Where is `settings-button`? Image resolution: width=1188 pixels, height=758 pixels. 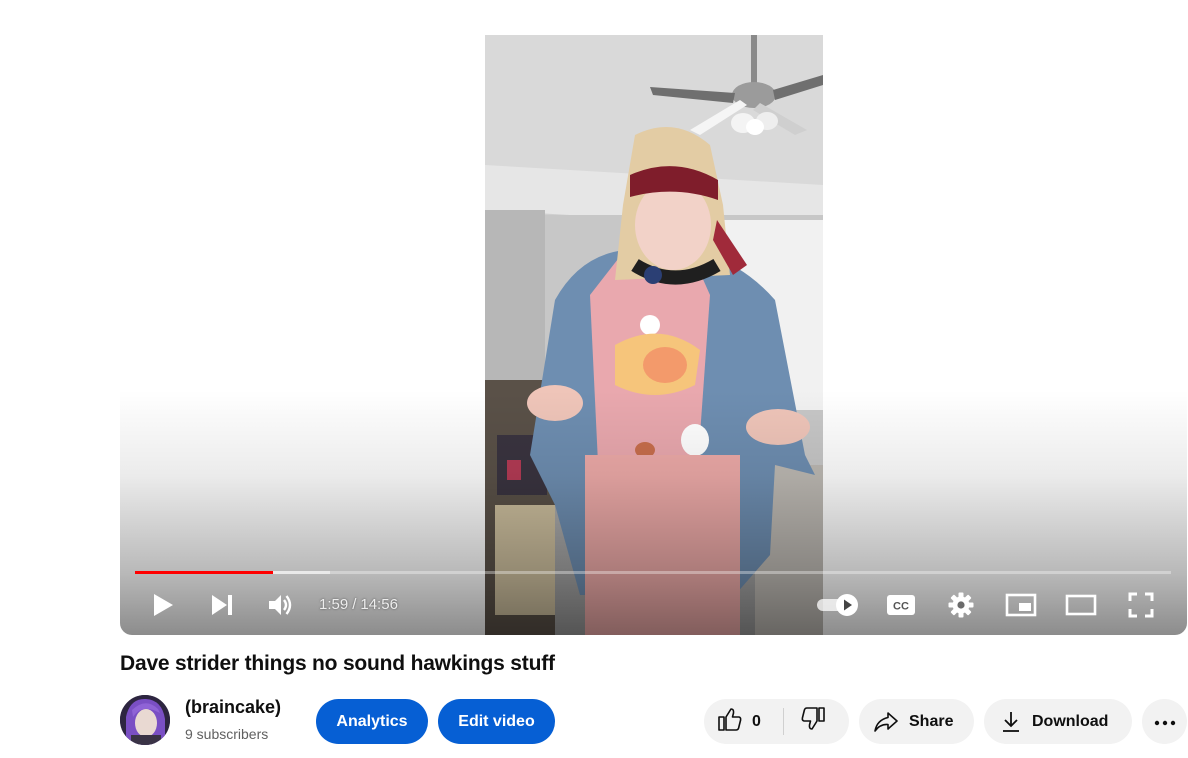
settings-button is located at coordinates (961, 605).